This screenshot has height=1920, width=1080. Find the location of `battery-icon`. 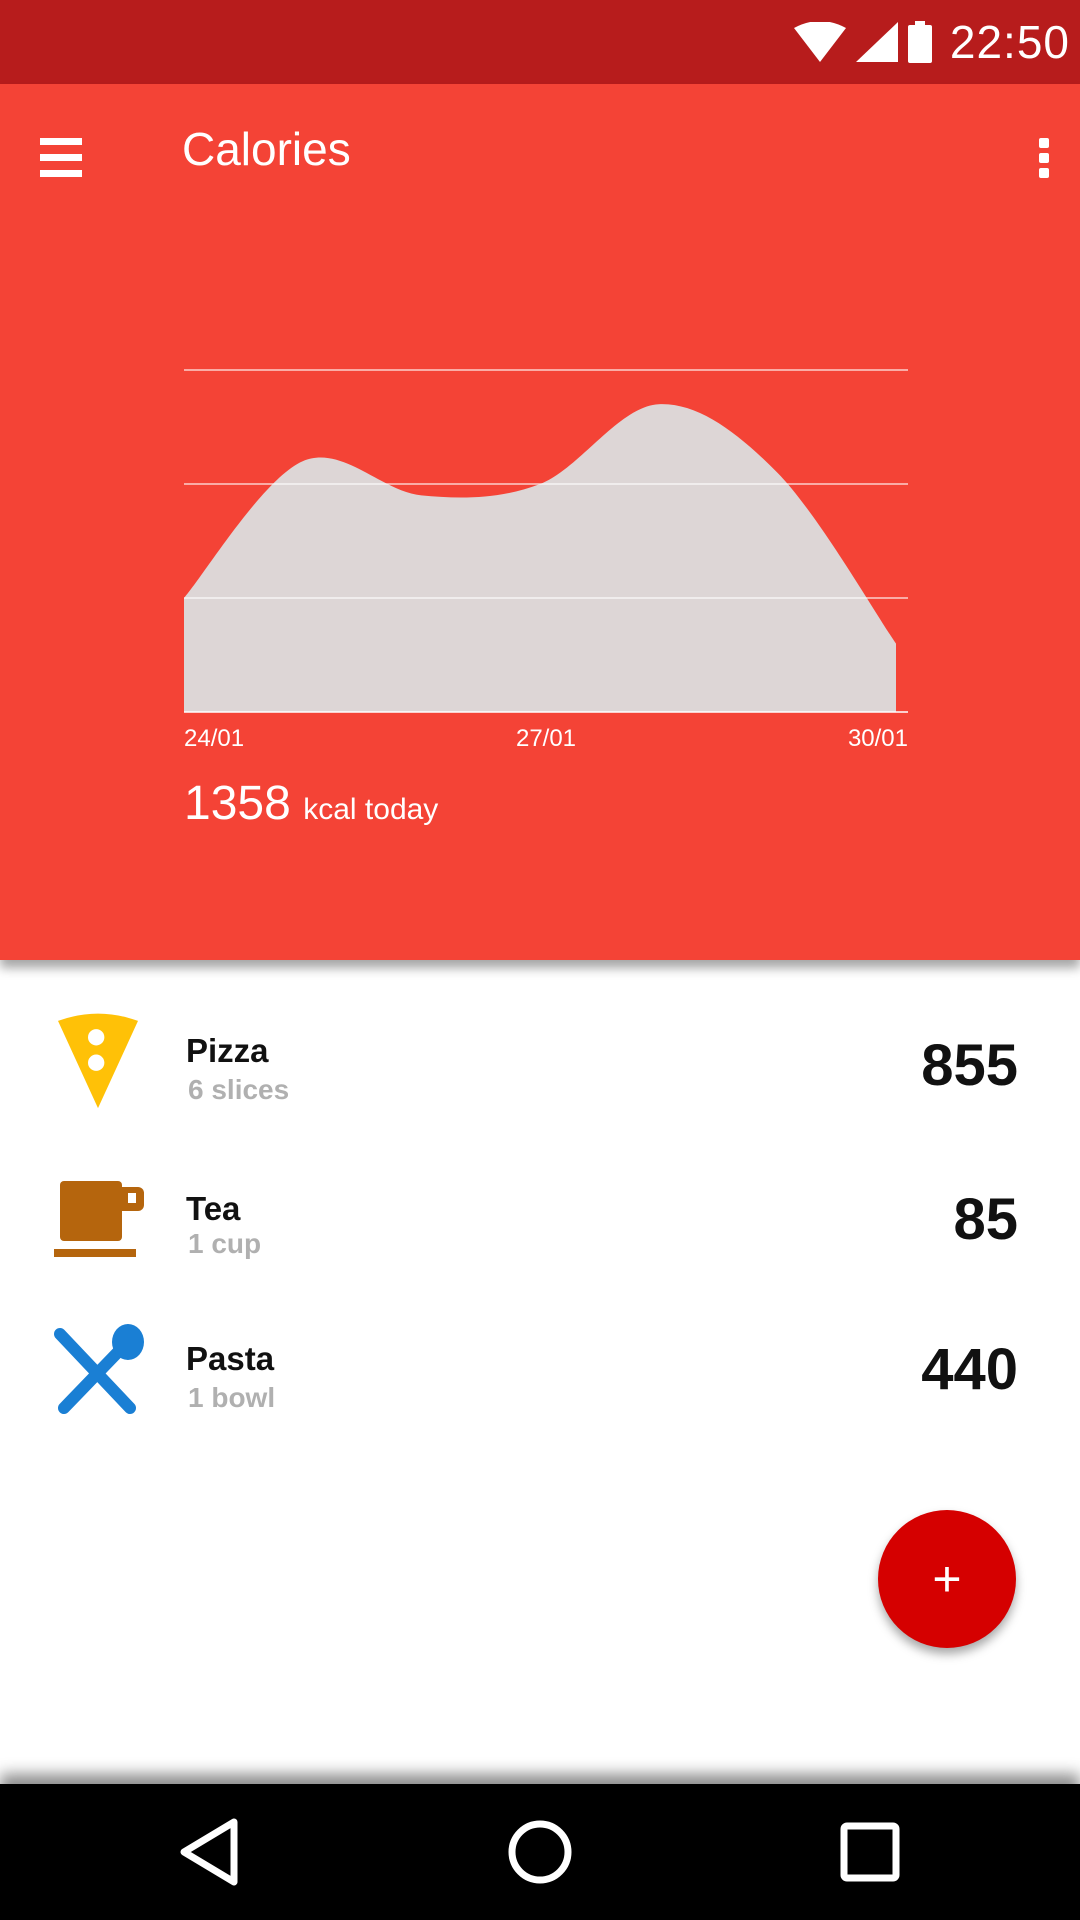

battery-icon is located at coordinates (919, 42).